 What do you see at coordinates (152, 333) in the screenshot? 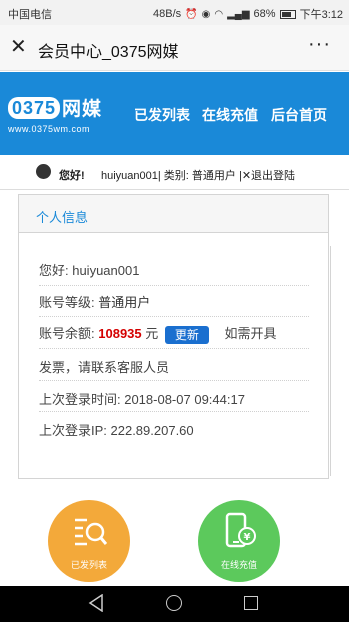
I see `balance-unit: 元` at bounding box center [152, 333].